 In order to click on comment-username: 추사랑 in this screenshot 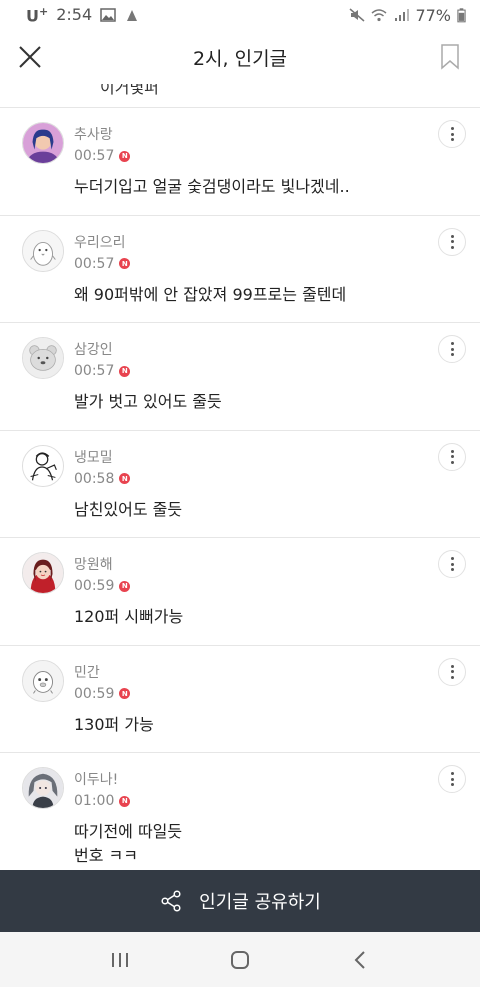, I will do `click(93, 134)`.